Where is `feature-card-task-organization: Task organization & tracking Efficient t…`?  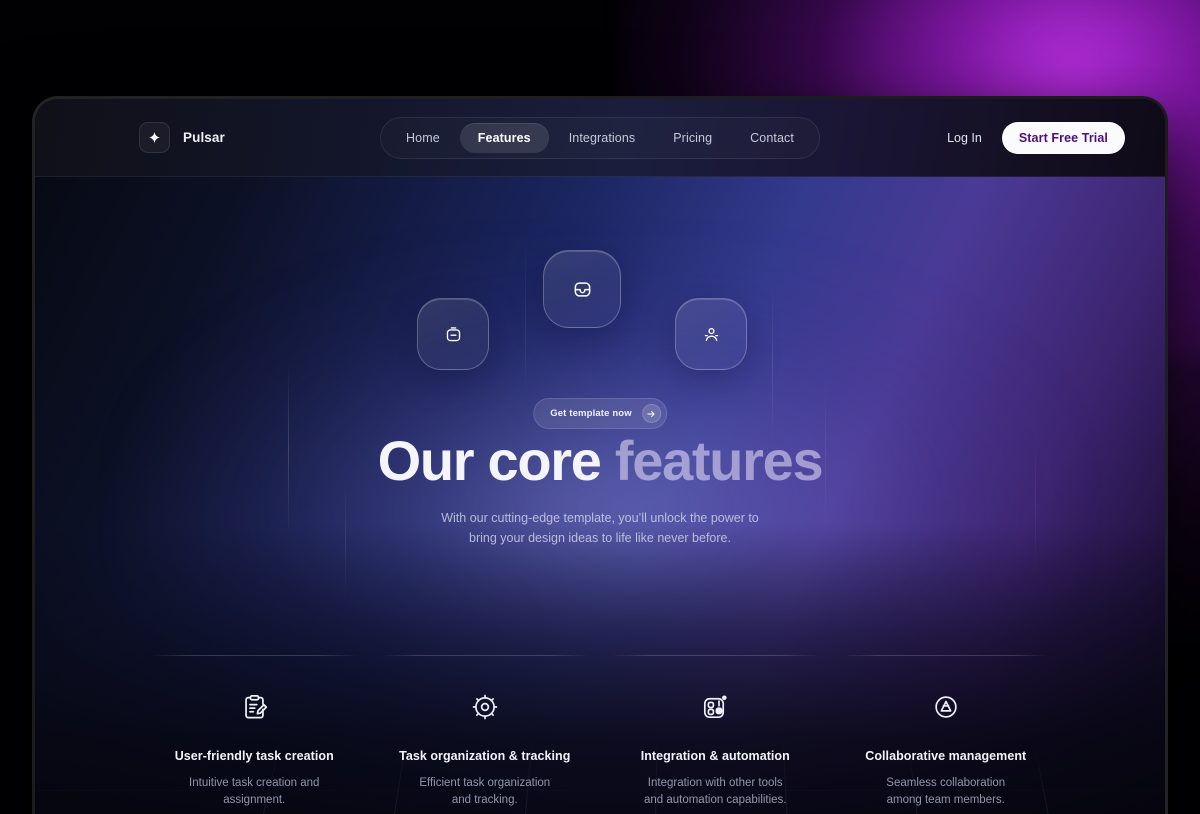
feature-card-task-organization: Task organization & tracking Efficient t… is located at coordinates (485, 734).